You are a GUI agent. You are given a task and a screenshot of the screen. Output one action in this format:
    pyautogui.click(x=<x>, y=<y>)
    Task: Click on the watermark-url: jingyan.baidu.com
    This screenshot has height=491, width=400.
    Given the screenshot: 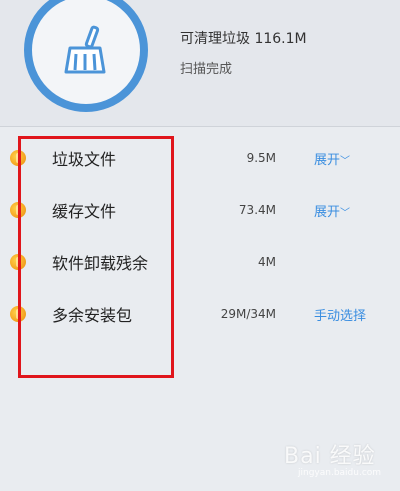 What is the action you would take?
    pyautogui.click(x=340, y=473)
    